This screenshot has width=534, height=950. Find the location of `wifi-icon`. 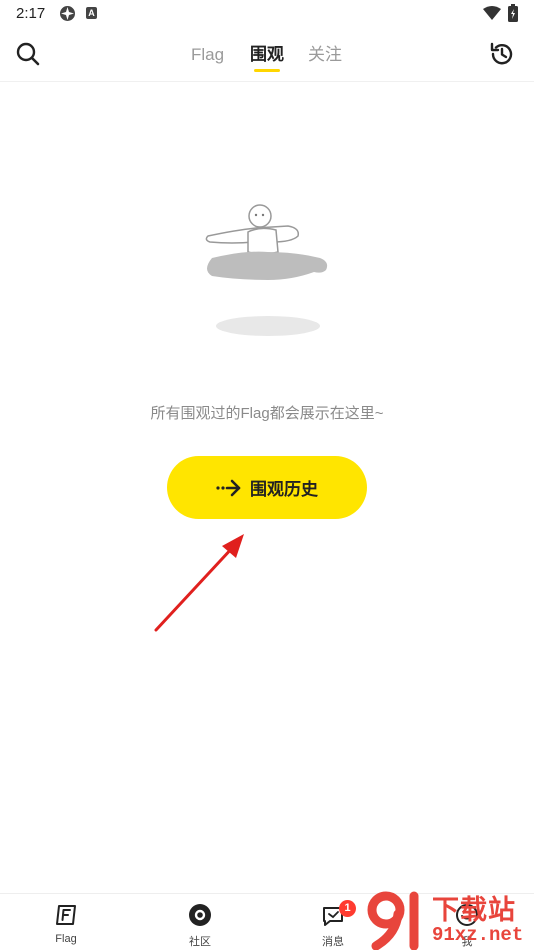

wifi-icon is located at coordinates (492, 13).